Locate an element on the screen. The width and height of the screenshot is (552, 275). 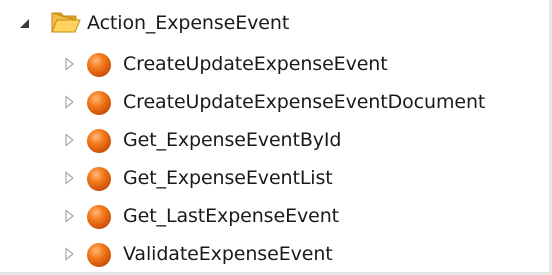
tree-node-child: Get_ExpenseEventById is located at coordinates (274, 140).